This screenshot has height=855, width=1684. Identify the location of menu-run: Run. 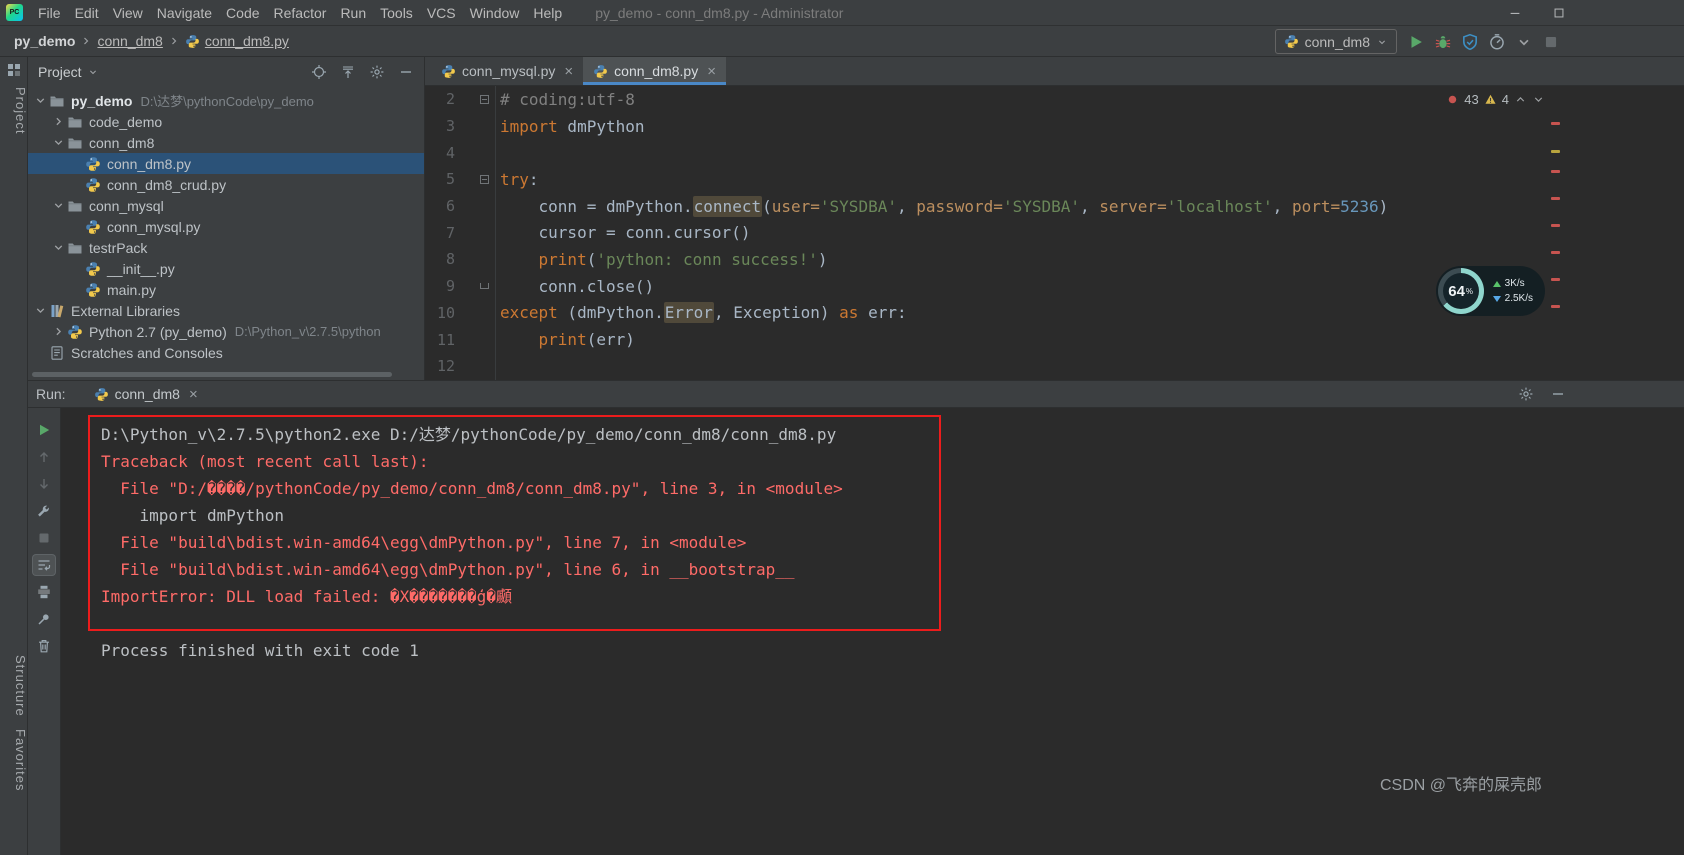
(353, 13).